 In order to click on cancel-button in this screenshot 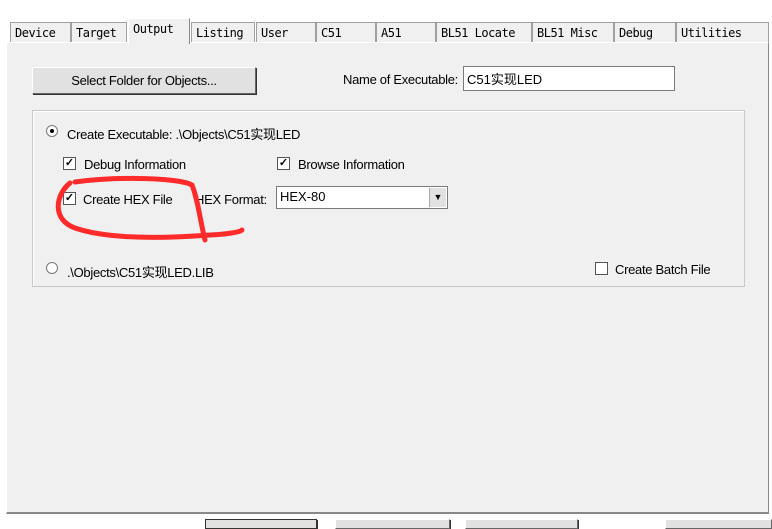, I will do `click(392, 524)`.